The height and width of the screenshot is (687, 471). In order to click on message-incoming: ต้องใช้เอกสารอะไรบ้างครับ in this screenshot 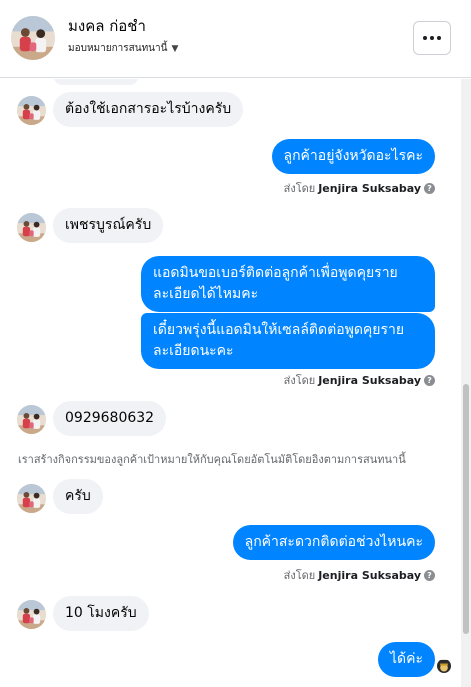, I will do `click(148, 109)`.